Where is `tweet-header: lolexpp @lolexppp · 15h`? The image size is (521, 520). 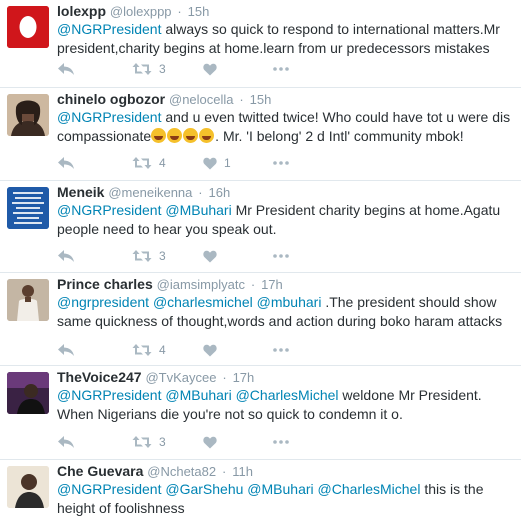
tweet-header: lolexpp @lolexppp · 15h is located at coordinates (133, 11).